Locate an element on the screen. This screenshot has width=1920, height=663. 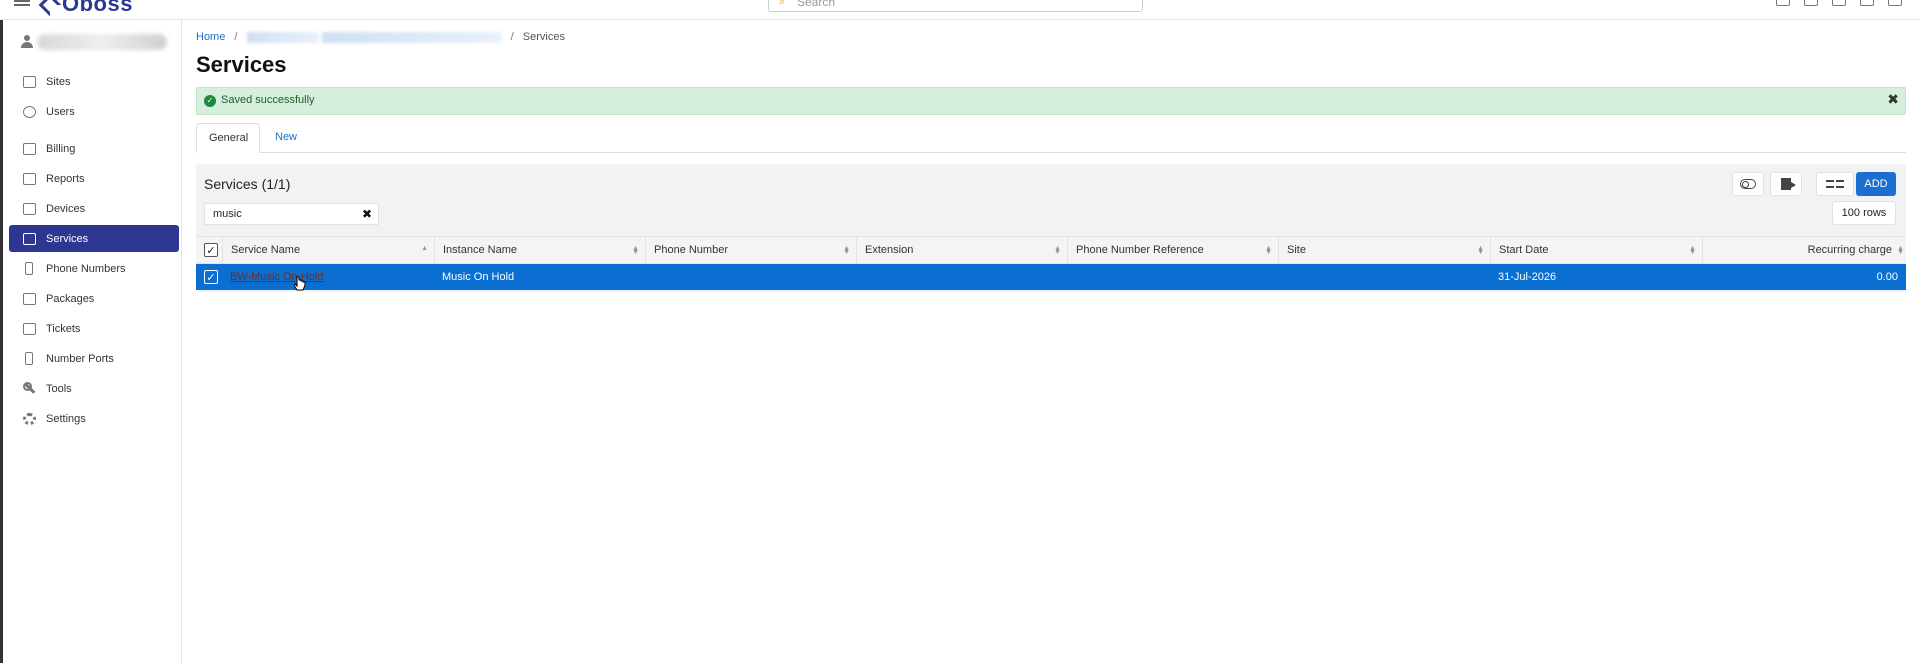
toggle-icon is located at coordinates (1748, 184).